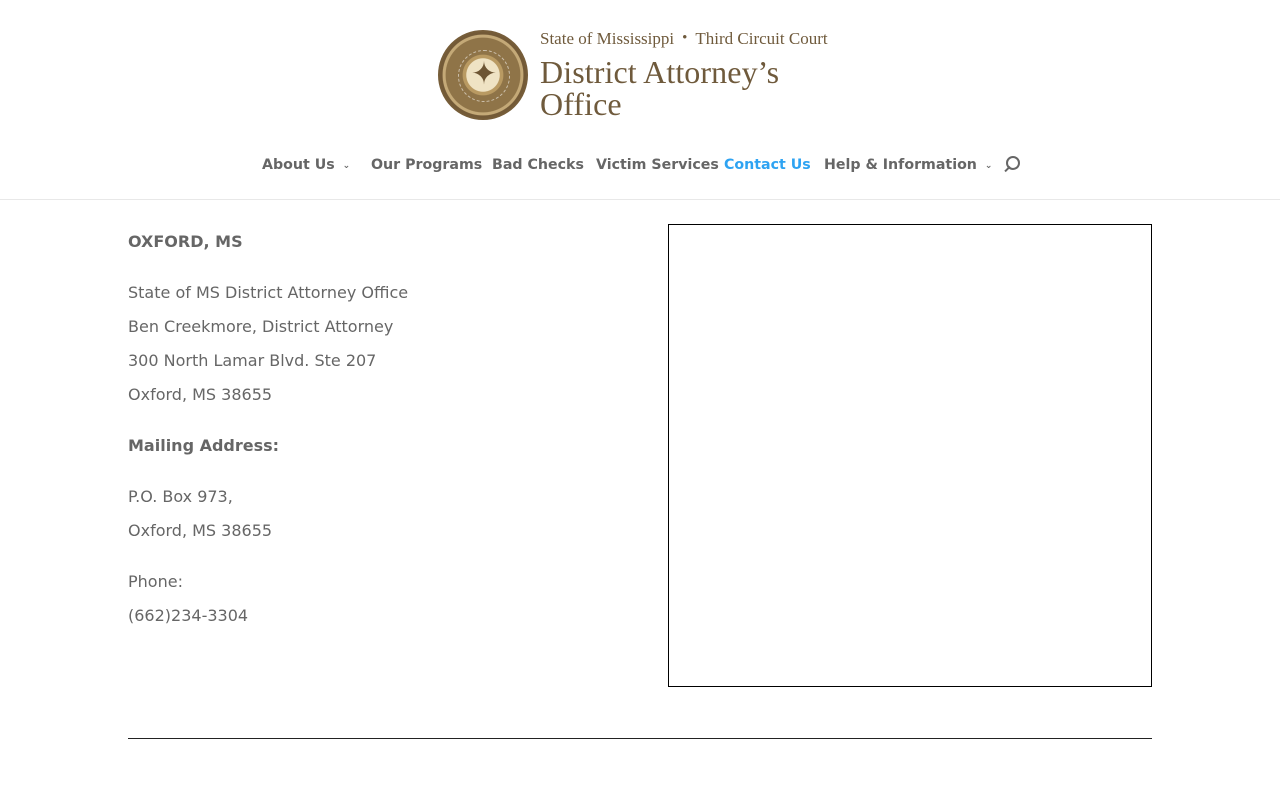 Image resolution: width=1280 pixels, height=800 pixels. I want to click on nav-our-programs-label: Our Programs, so click(427, 165).